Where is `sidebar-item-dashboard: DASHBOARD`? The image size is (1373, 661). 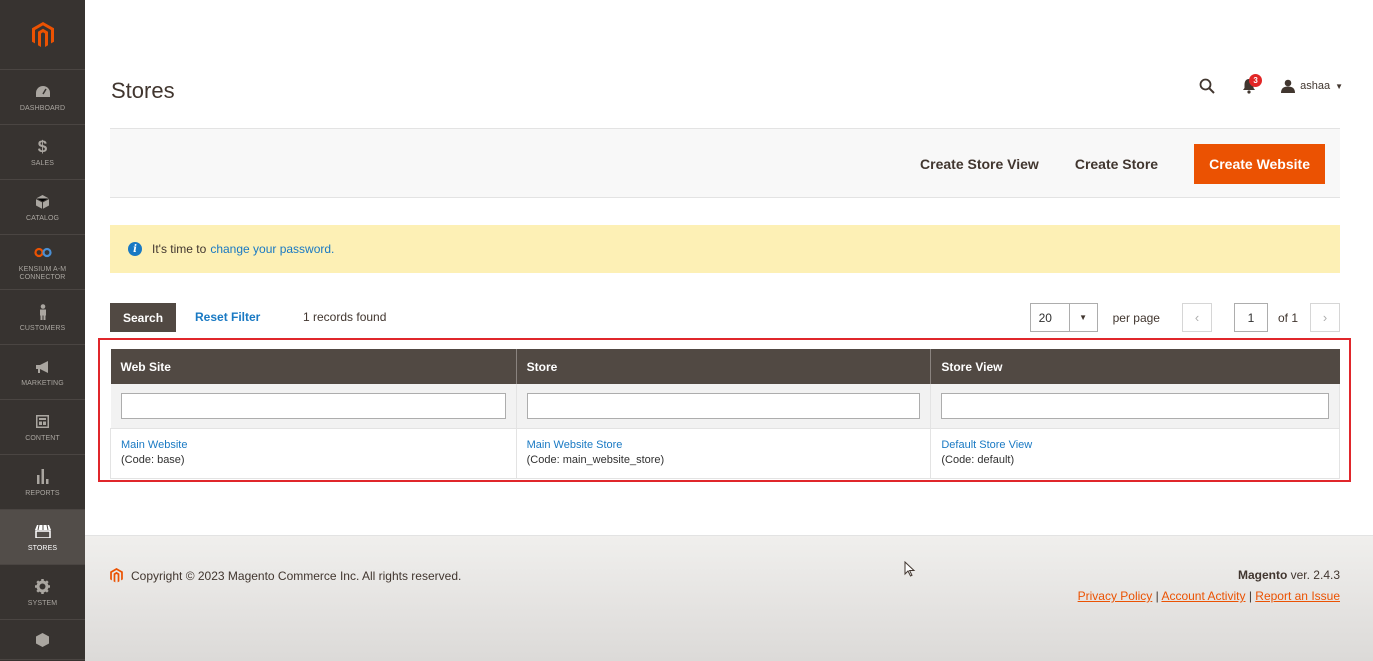 sidebar-item-dashboard: DASHBOARD is located at coordinates (42, 97).